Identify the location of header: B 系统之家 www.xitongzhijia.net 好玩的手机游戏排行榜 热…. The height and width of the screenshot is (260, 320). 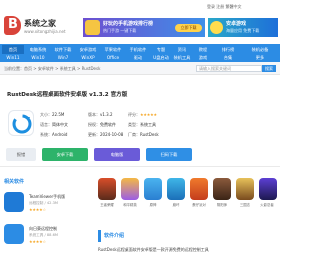
(140, 21).